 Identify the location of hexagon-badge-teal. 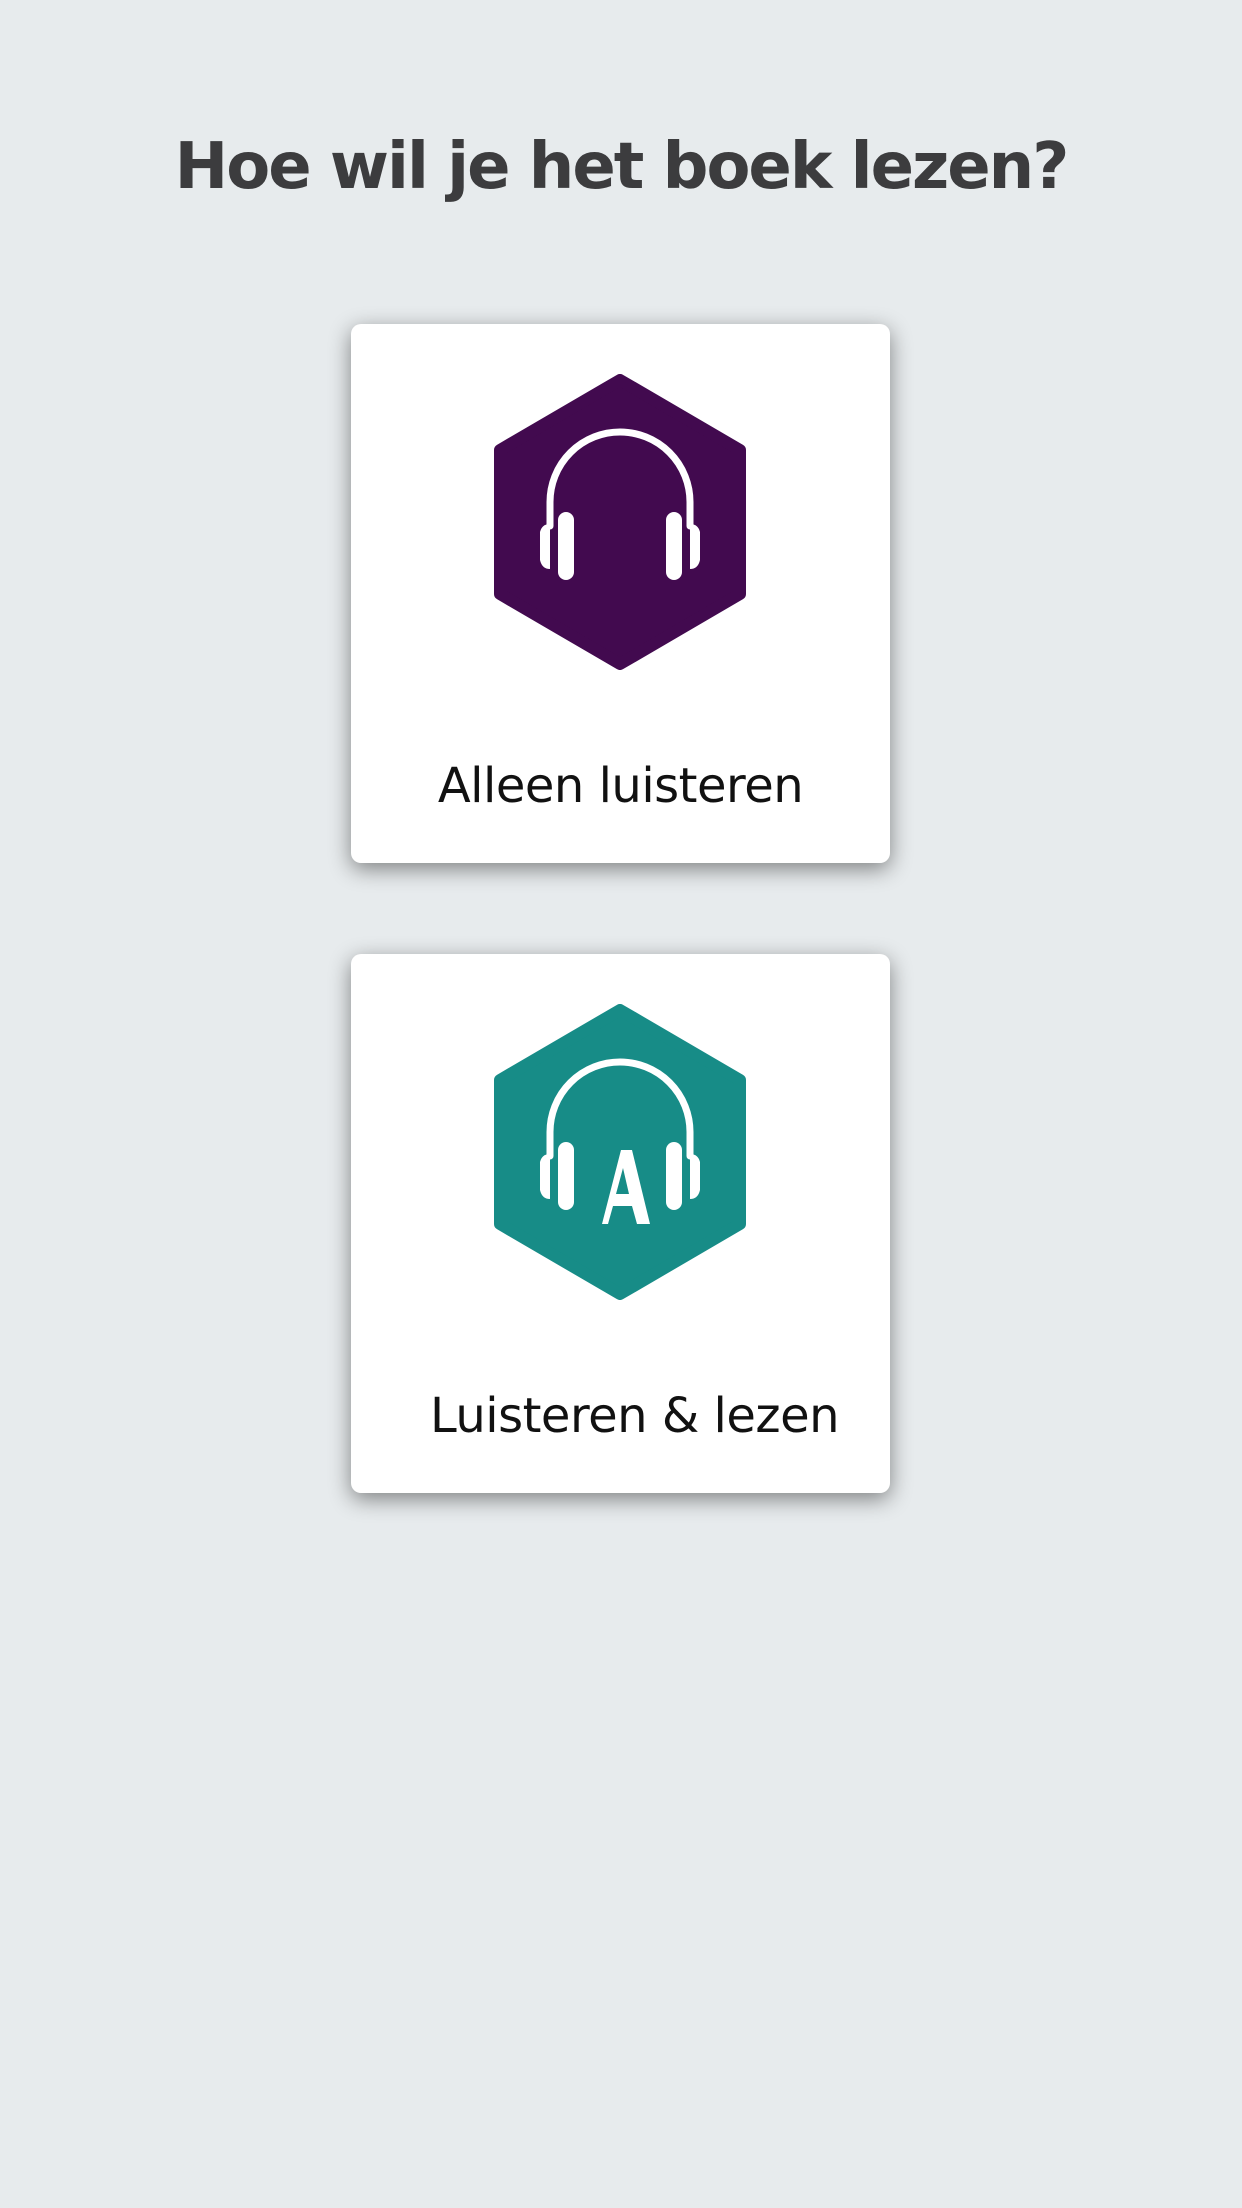
(620, 1152).